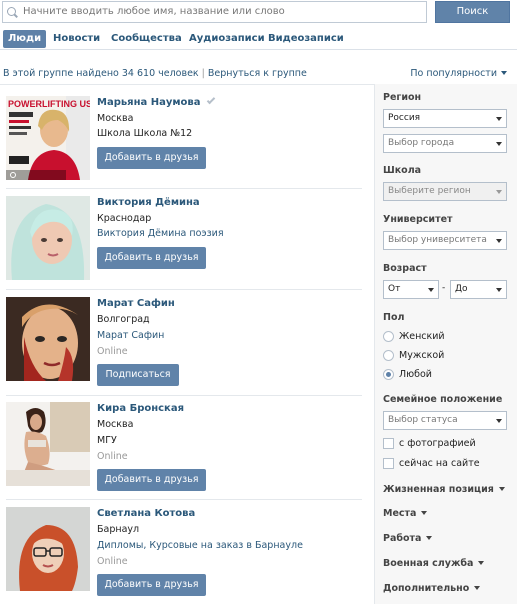 The height and width of the screenshot is (604, 517). What do you see at coordinates (156, 101) in the screenshot?
I see `person-name: Марьяна Наумова` at bounding box center [156, 101].